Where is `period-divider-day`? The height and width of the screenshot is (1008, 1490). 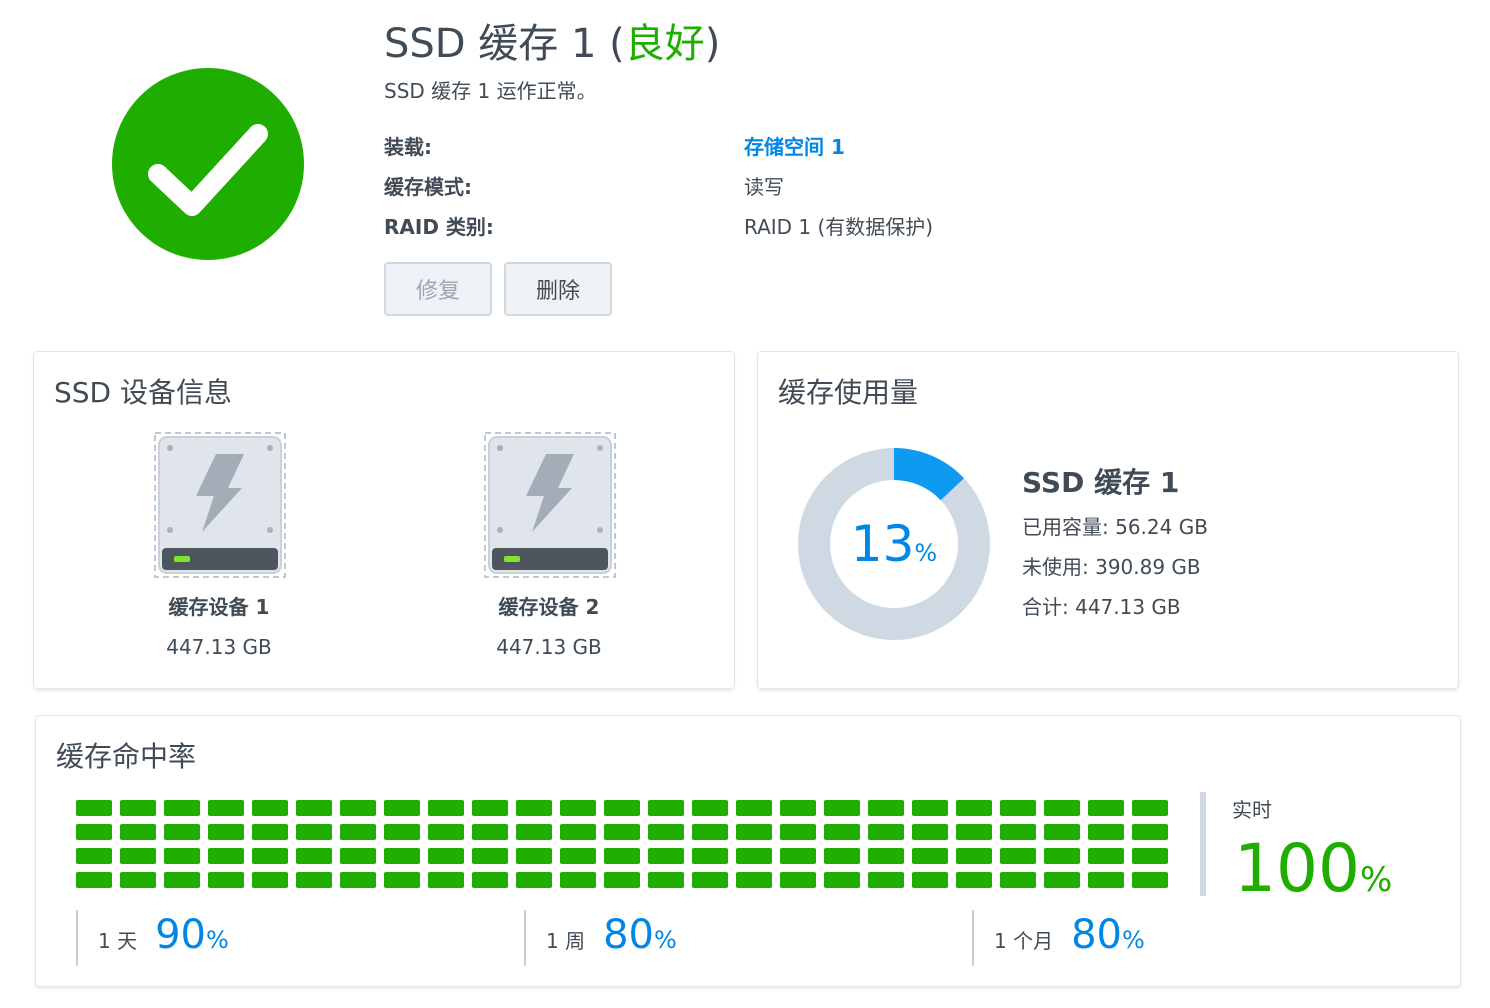 period-divider-day is located at coordinates (77, 938).